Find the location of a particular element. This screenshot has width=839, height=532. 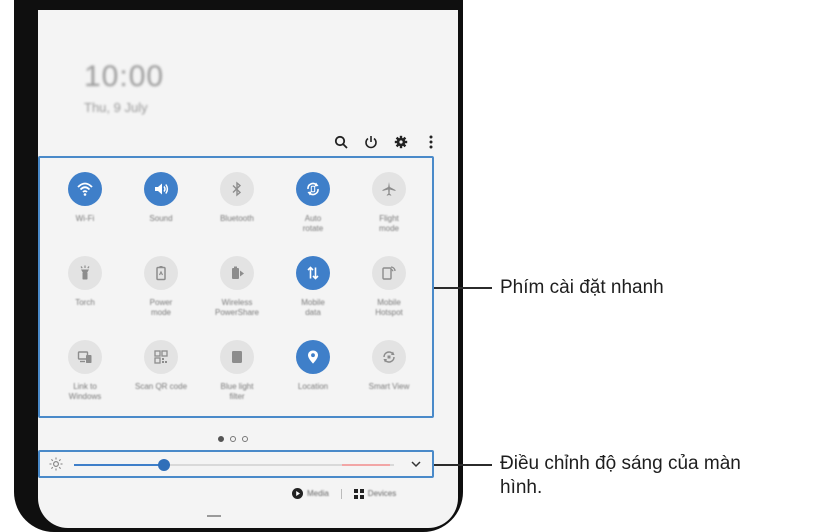

quick-setting-label: Auto rotate is located at coordinates (313, 223).